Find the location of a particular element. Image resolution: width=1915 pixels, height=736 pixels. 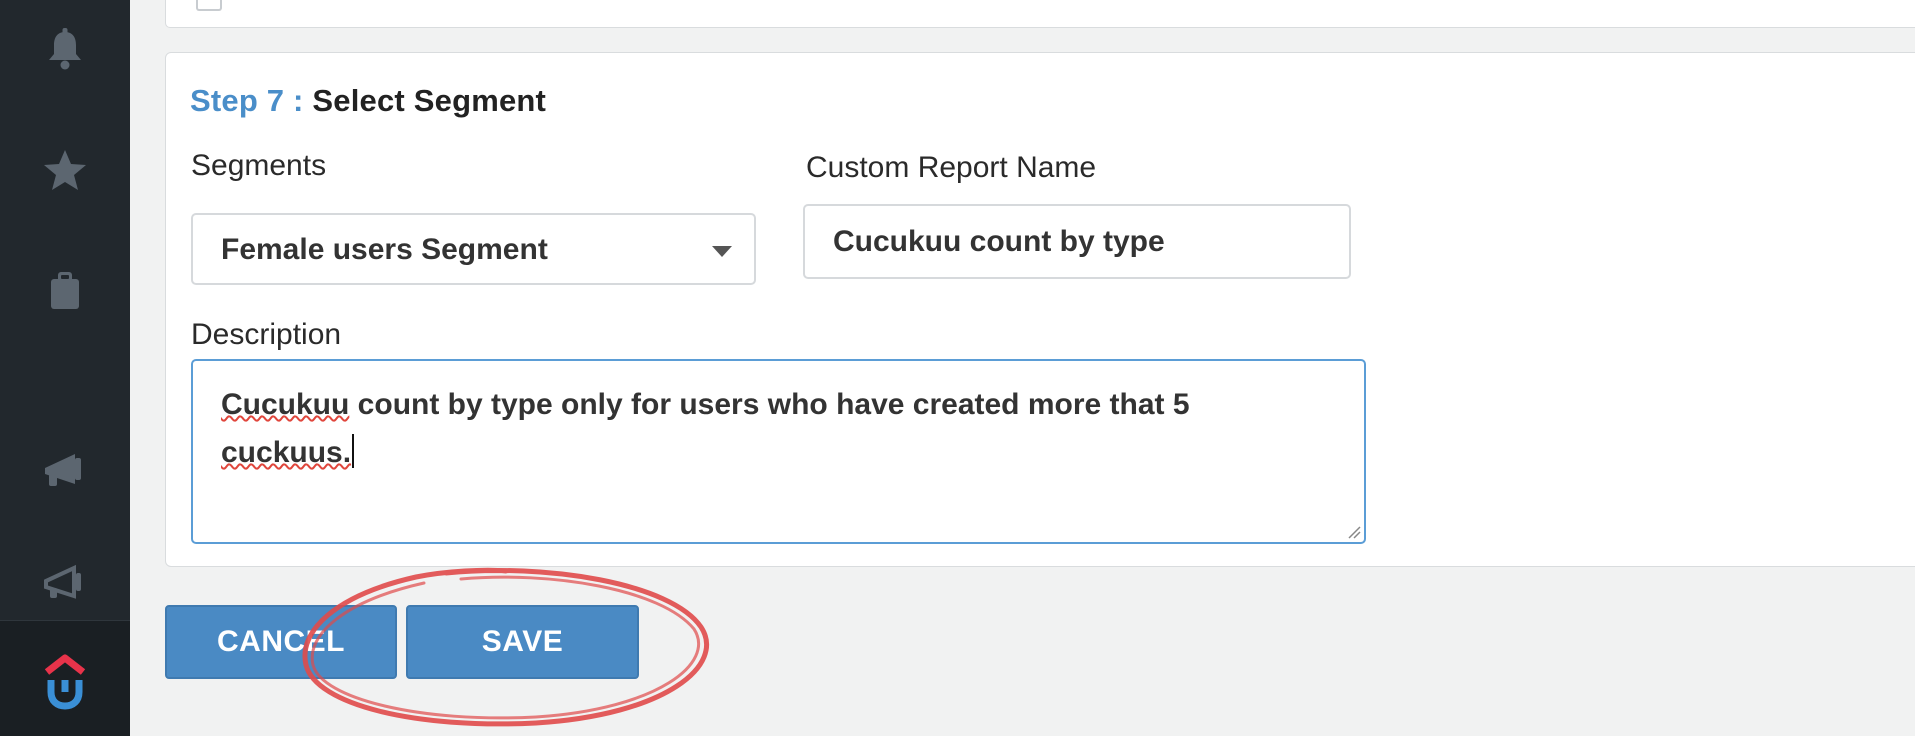

save-button: SAVE is located at coordinates (522, 642).